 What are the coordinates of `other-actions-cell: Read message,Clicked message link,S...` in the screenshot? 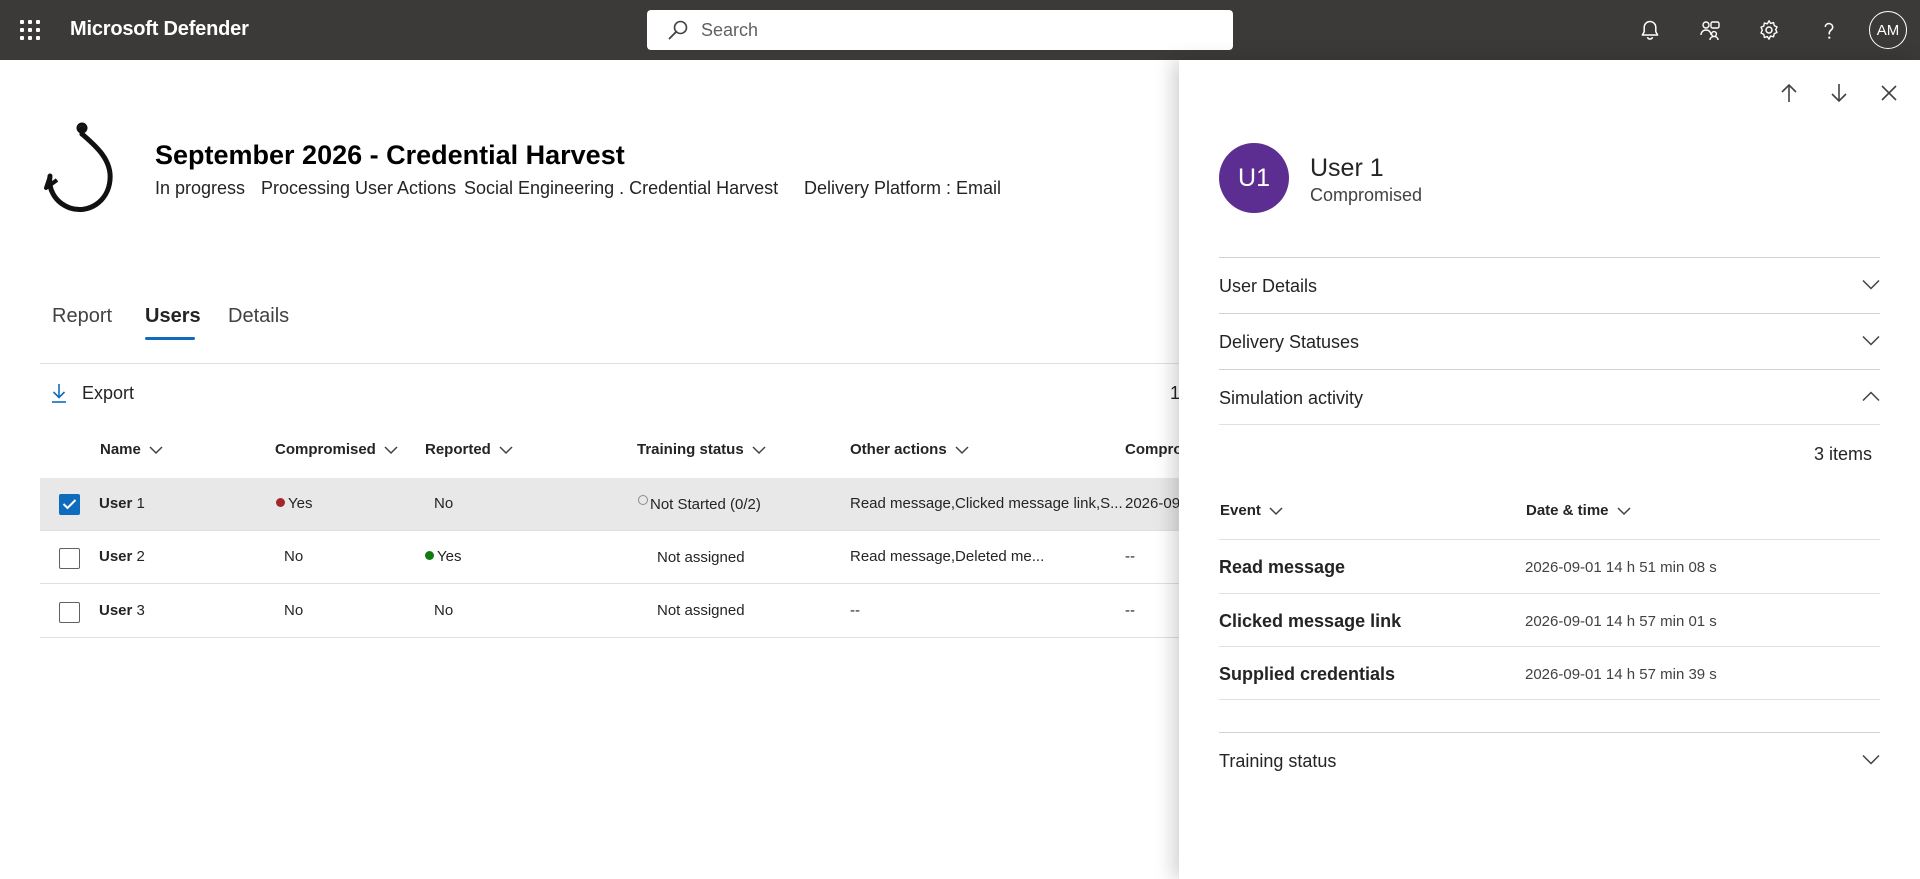 It's located at (986, 503).